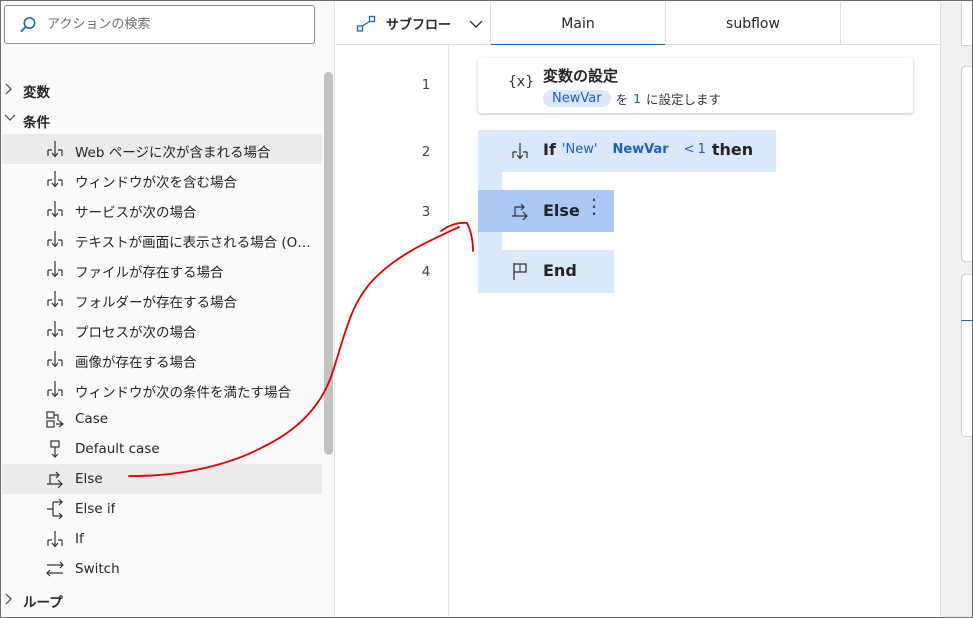 This screenshot has width=973, height=618. I want to click on right-panel, so click(956, 309).